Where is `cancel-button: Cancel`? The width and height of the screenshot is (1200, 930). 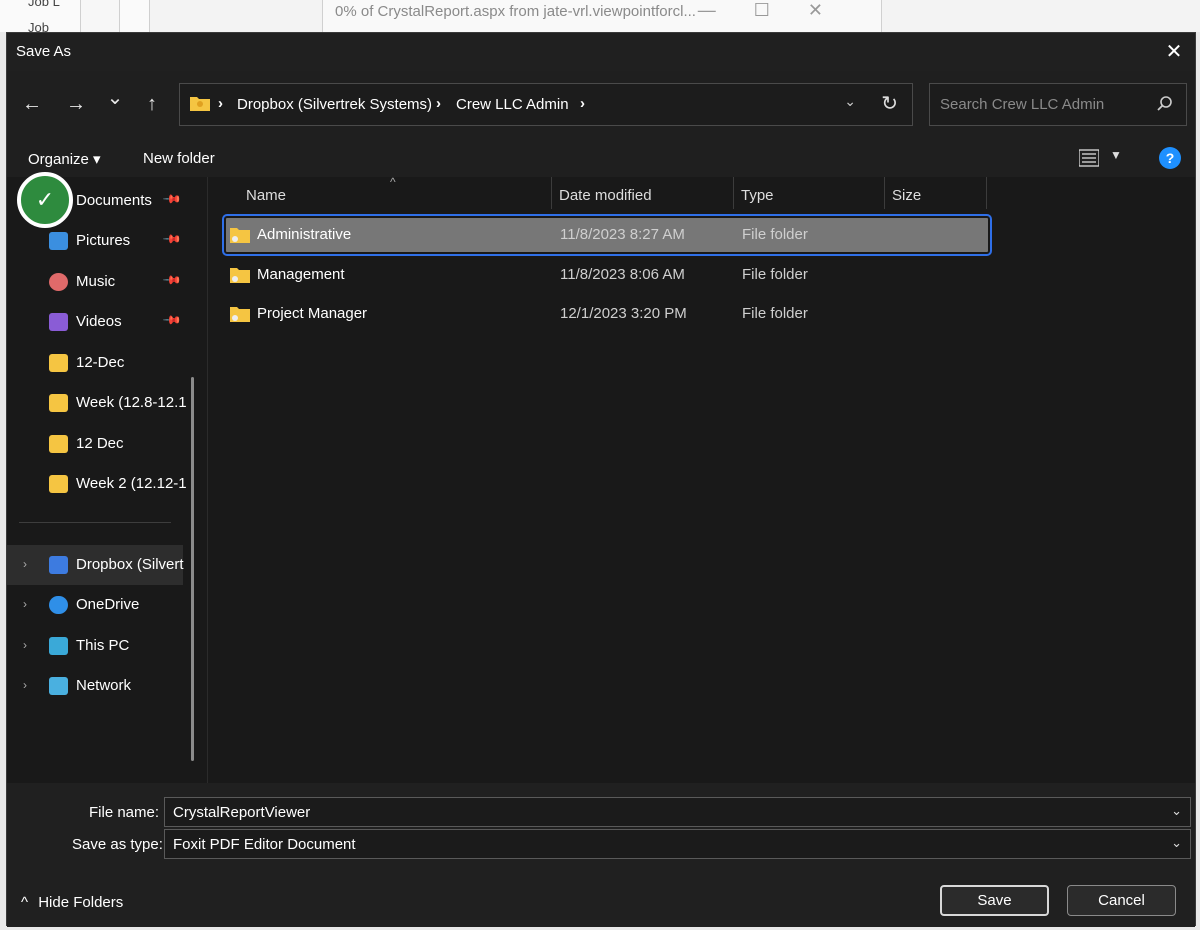
cancel-button: Cancel is located at coordinates (1121, 900).